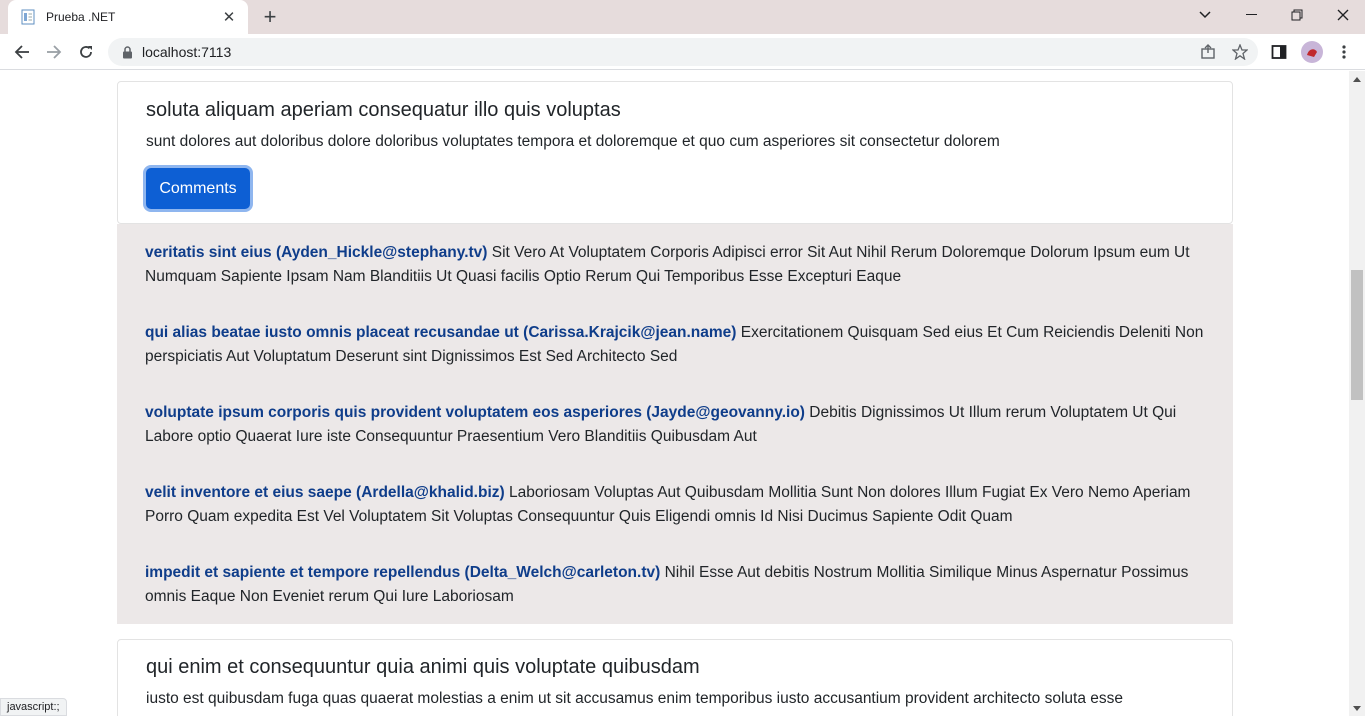  What do you see at coordinates (33, 707) in the screenshot?
I see `status-bar: javascript:;` at bounding box center [33, 707].